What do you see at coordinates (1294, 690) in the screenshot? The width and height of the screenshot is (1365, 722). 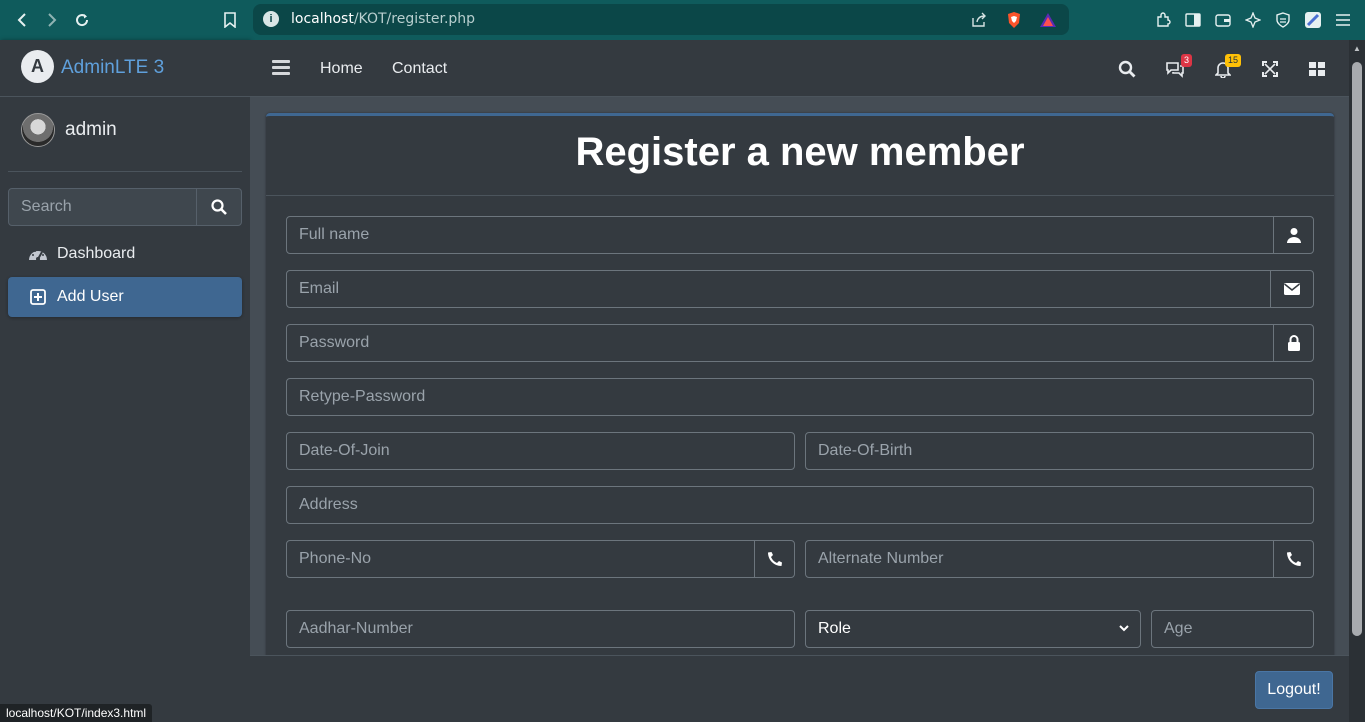 I see `logout-button: Logout!` at bounding box center [1294, 690].